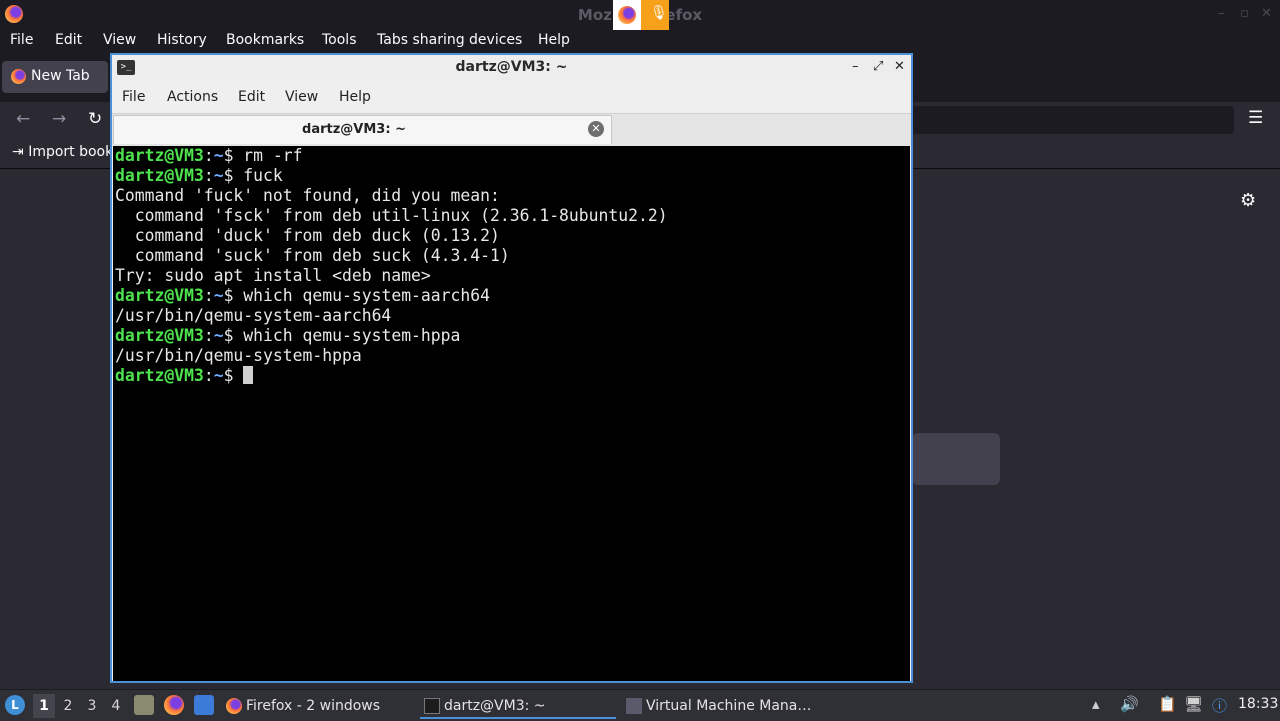 The height and width of the screenshot is (721, 1280). Describe the element at coordinates (1129, 704) in the screenshot. I see `volume-icon: 🔊` at that location.